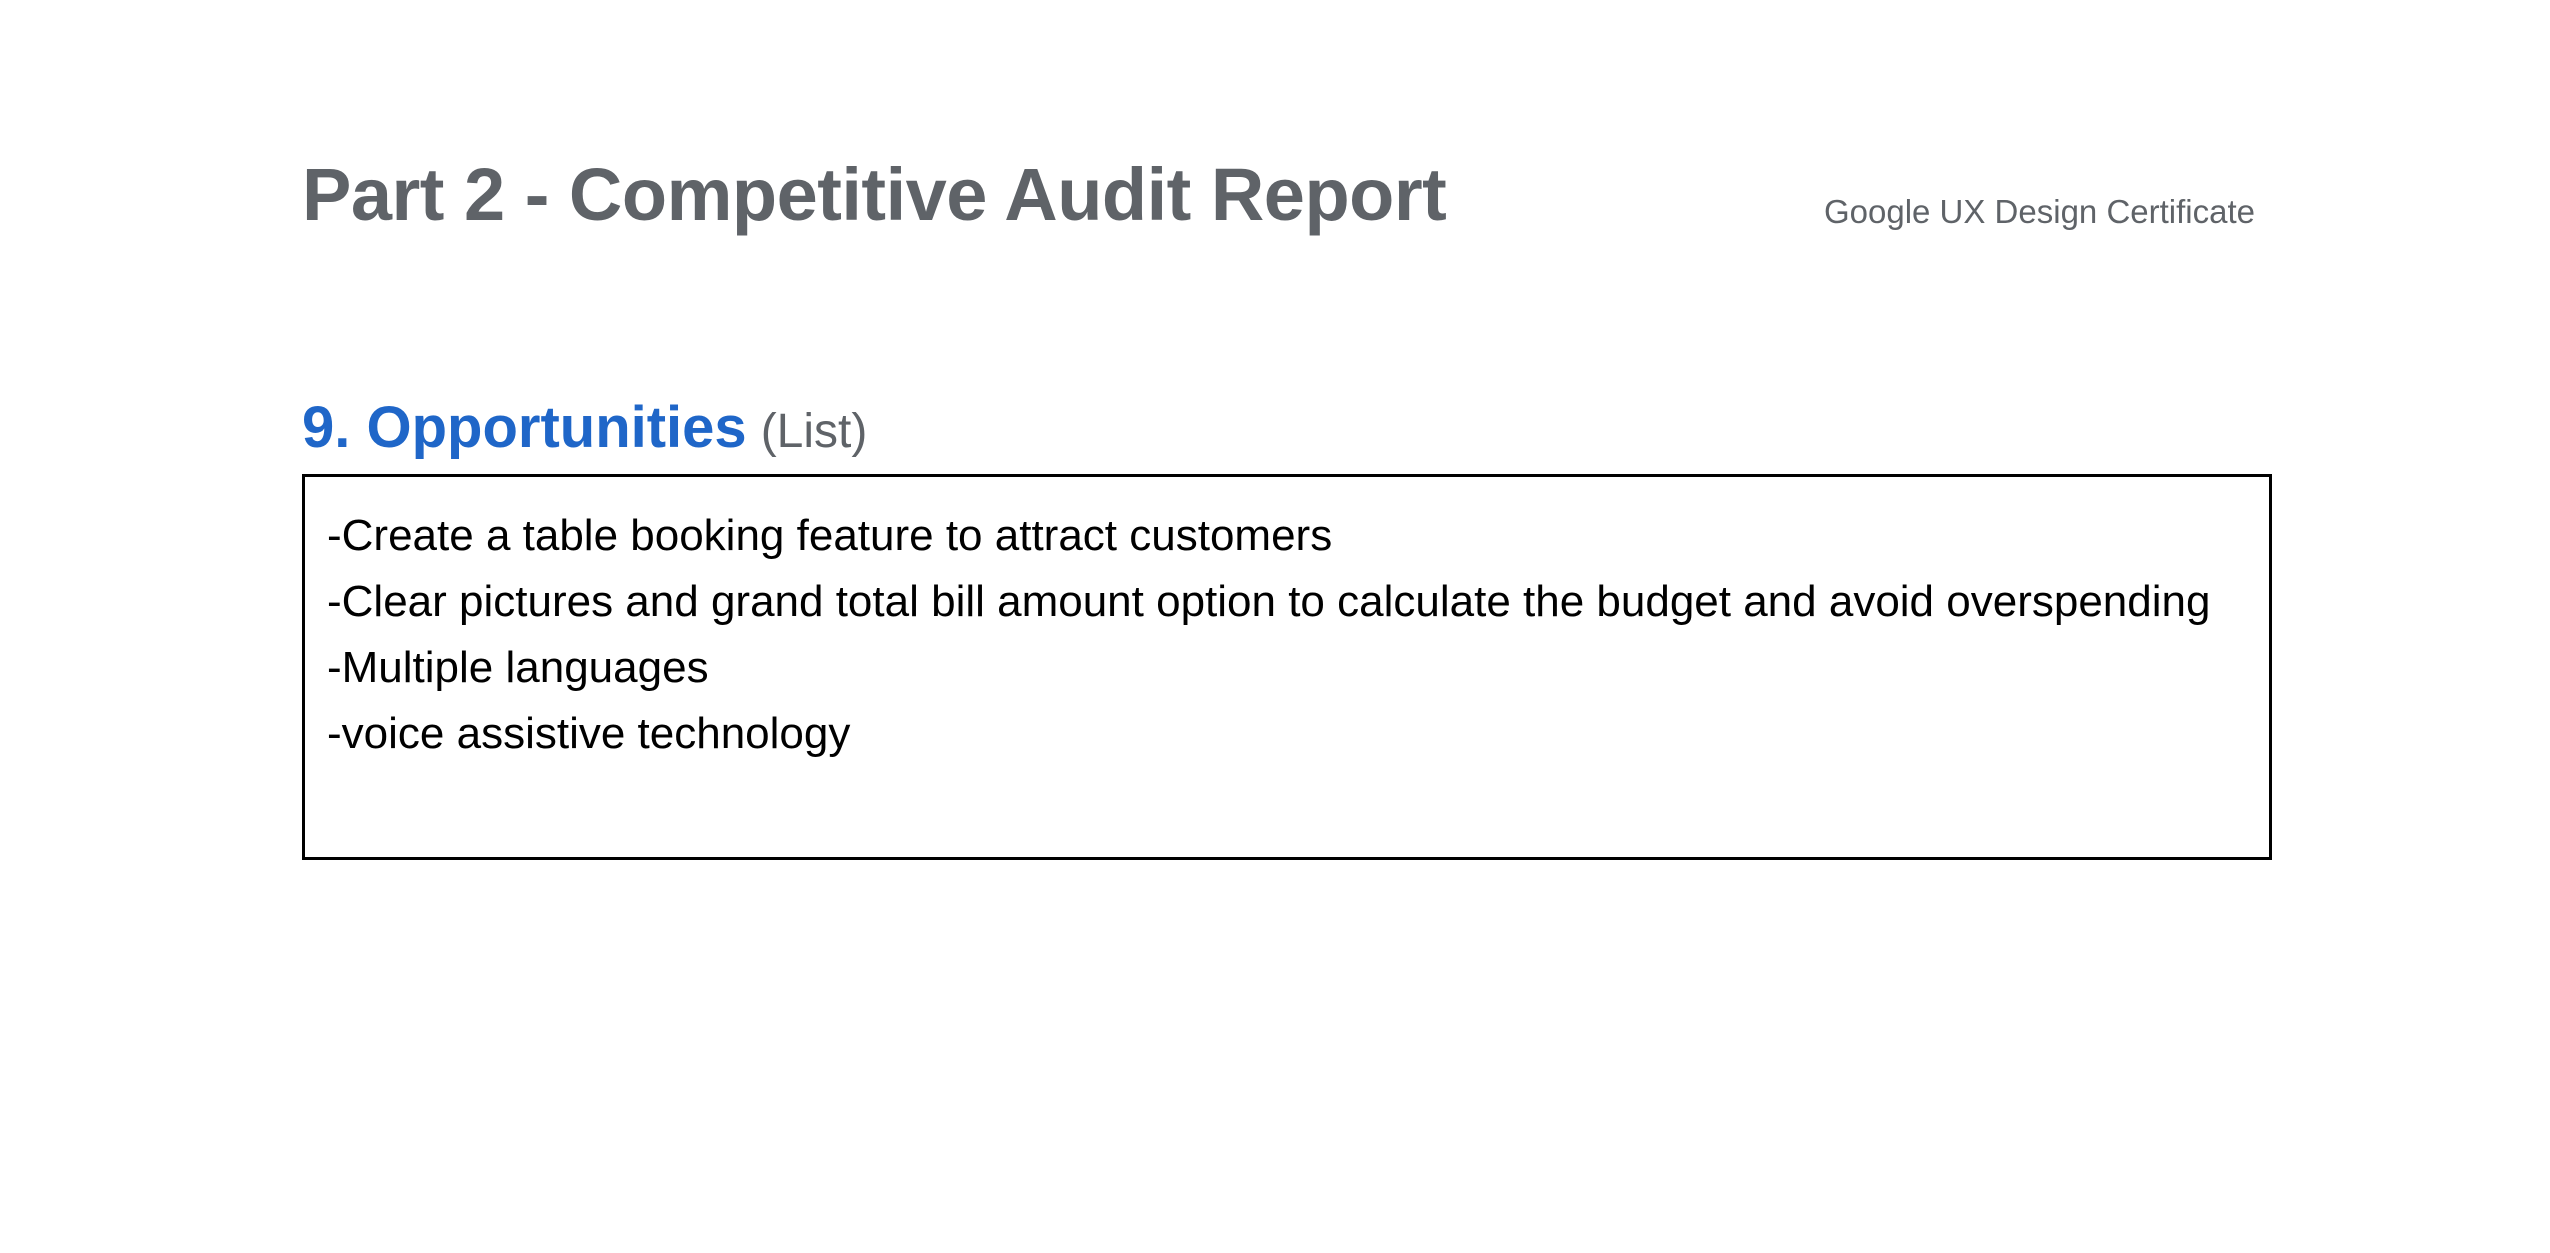 The width and height of the screenshot is (2550, 1253). I want to click on section-subtitle: (List), so click(814, 431).